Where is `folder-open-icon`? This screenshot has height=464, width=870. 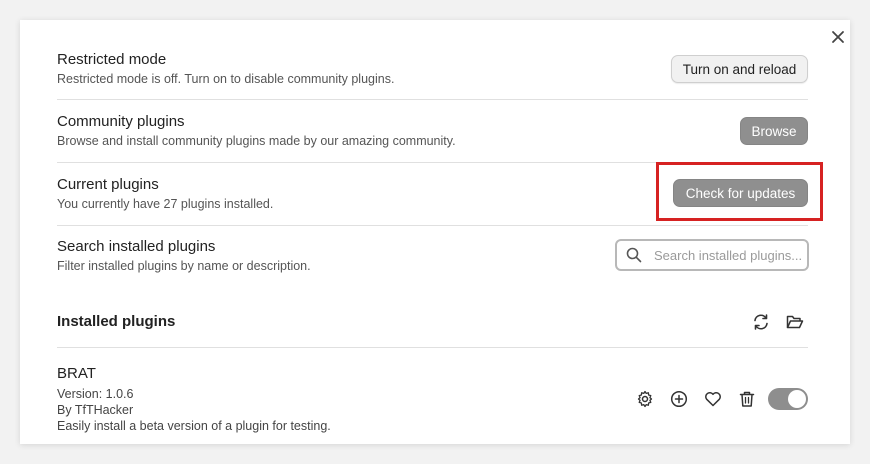 folder-open-icon is located at coordinates (795, 322).